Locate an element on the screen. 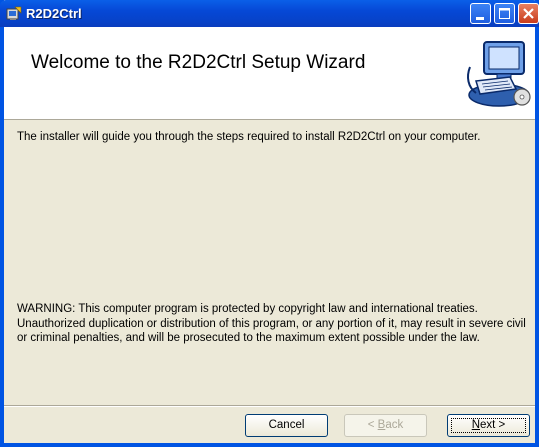 The height and width of the screenshot is (447, 539). focus-ring is located at coordinates (488, 425).